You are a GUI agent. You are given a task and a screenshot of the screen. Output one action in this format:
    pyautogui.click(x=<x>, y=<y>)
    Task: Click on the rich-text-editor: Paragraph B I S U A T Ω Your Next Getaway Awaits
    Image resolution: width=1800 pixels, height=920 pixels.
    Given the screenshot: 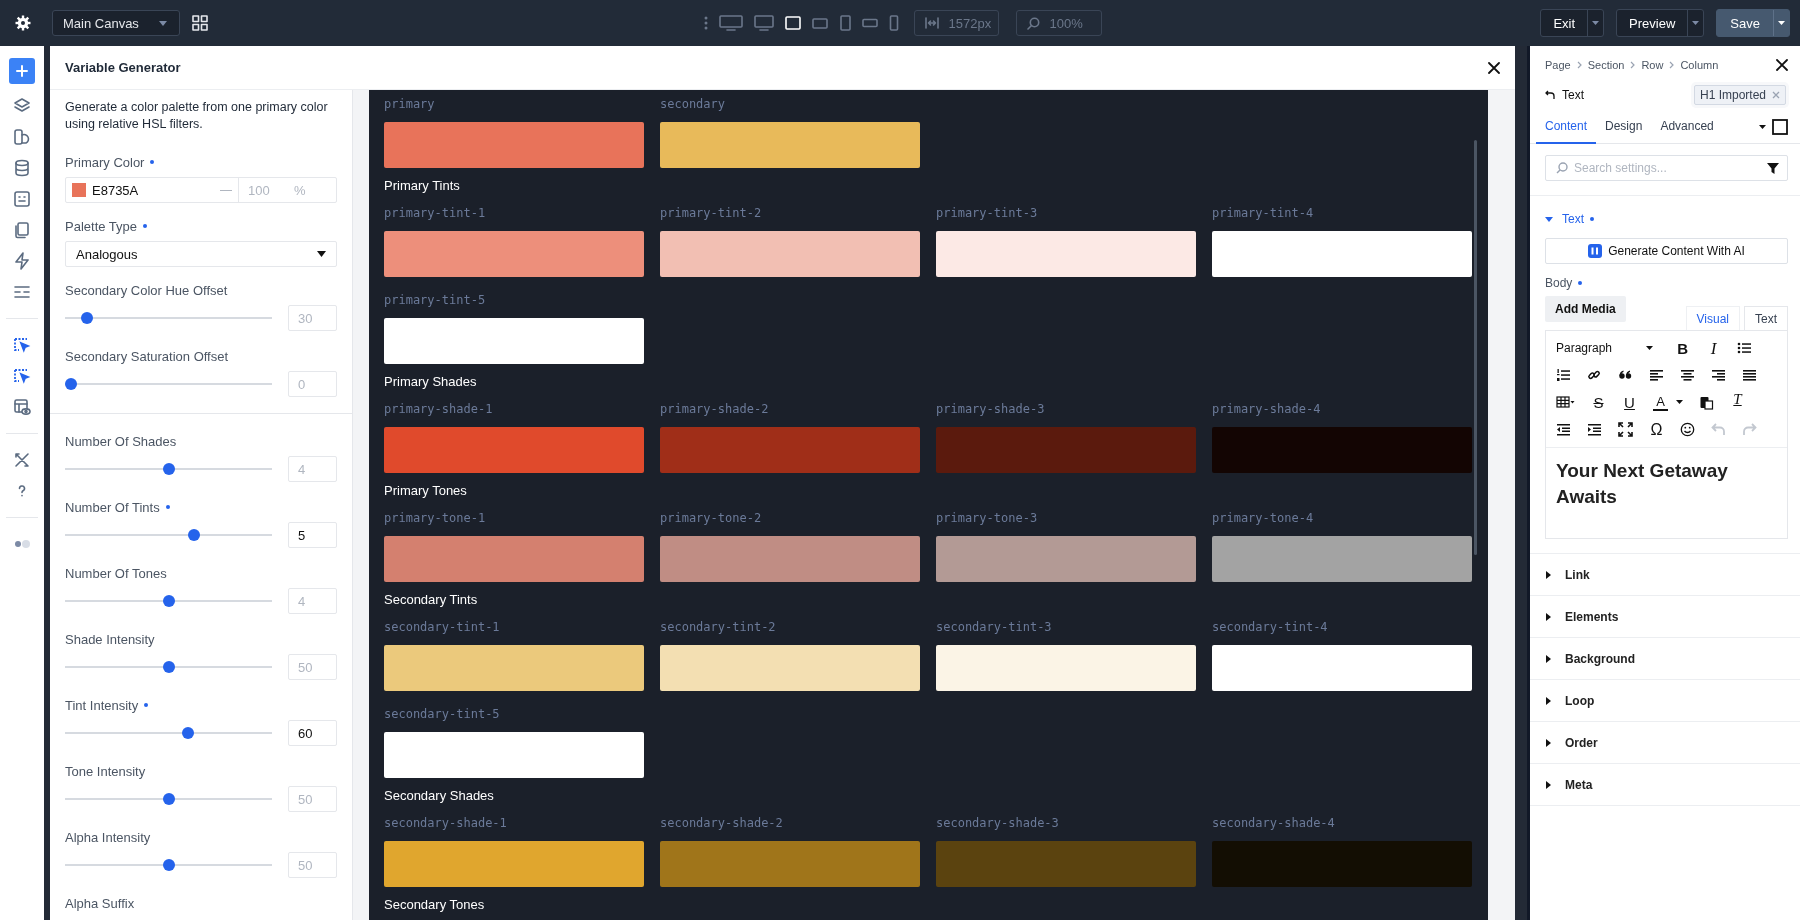 What is the action you would take?
    pyautogui.click(x=1666, y=434)
    